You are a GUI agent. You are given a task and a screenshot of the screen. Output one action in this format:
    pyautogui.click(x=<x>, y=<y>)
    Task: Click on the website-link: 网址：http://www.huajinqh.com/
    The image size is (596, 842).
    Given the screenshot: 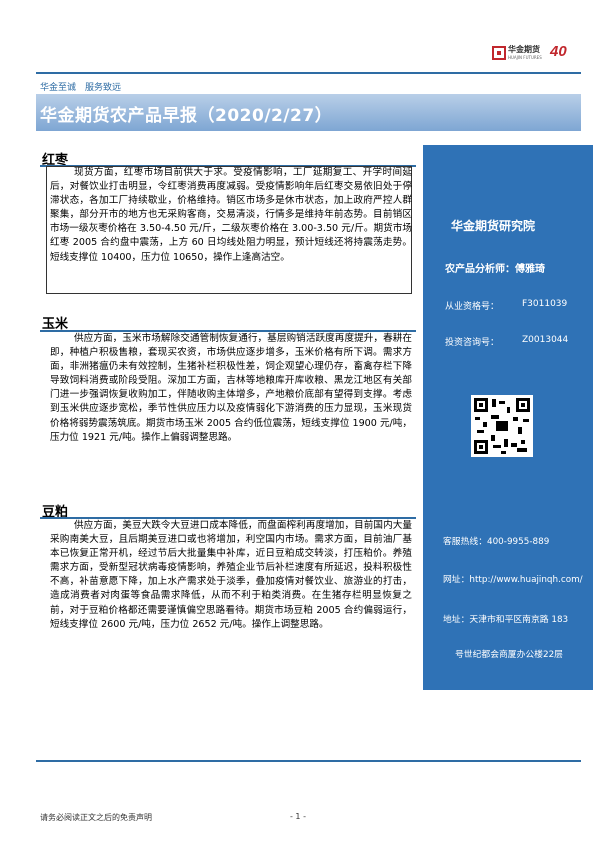 What is the action you would take?
    pyautogui.click(x=513, y=578)
    